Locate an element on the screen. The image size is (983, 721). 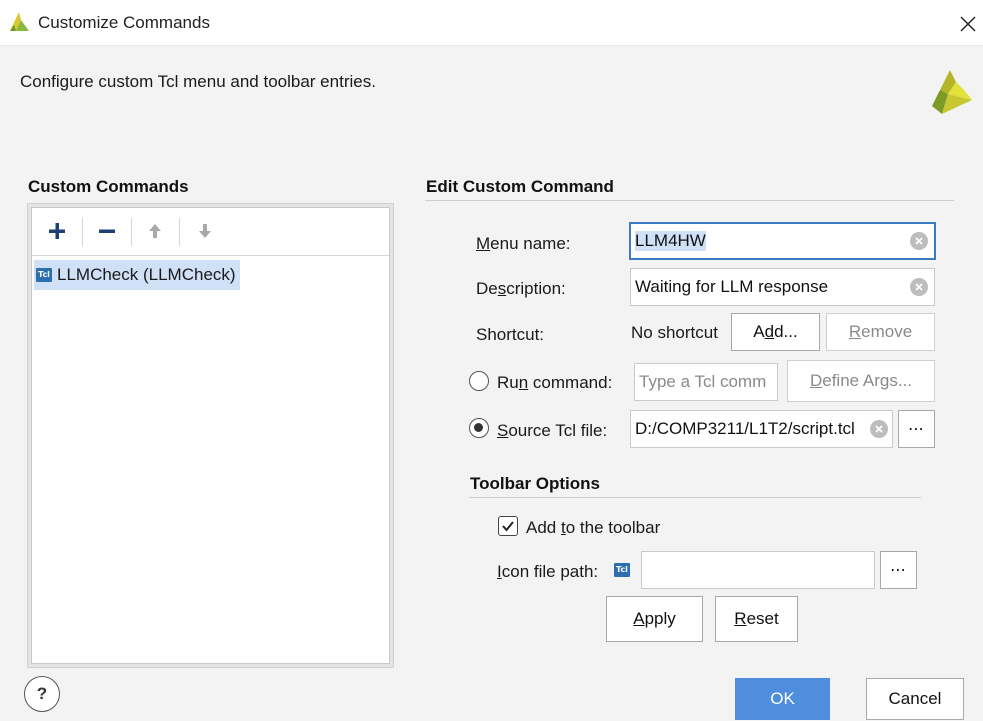
window-title: Customize Commands is located at coordinates (124, 22).